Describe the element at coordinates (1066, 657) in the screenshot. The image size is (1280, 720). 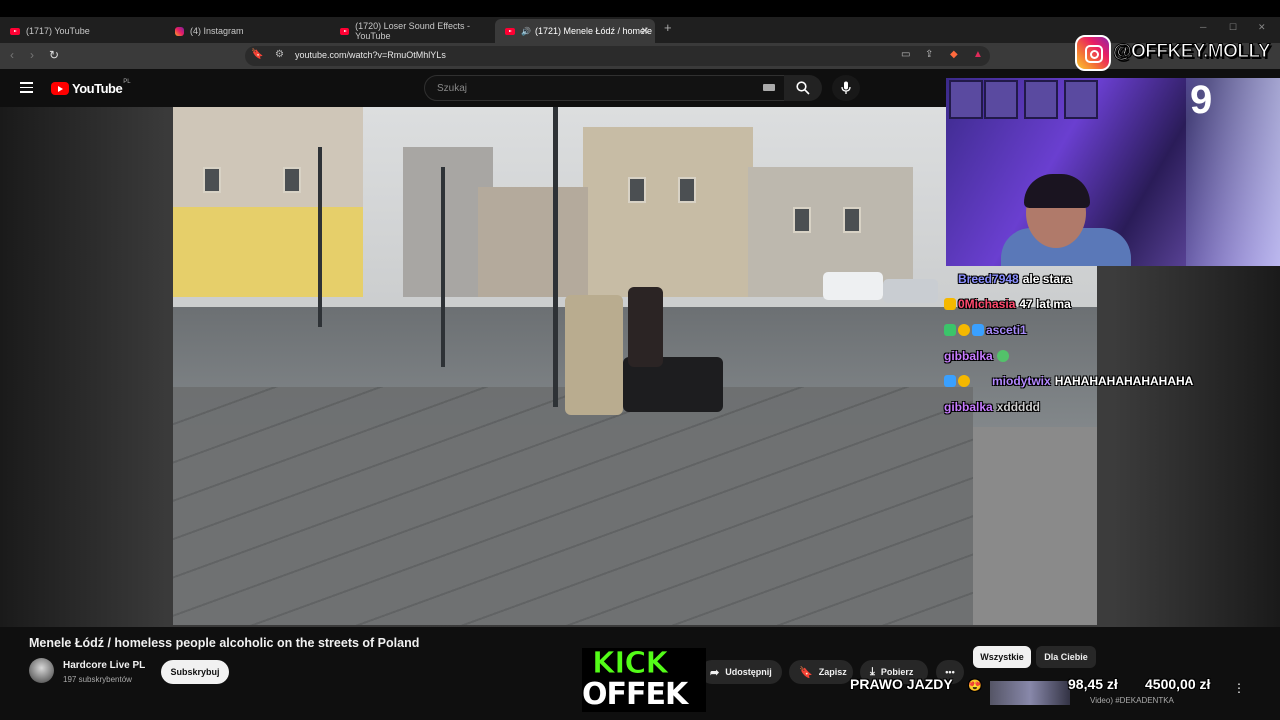
I see `chip-for-you: Dla Ciebie` at that location.